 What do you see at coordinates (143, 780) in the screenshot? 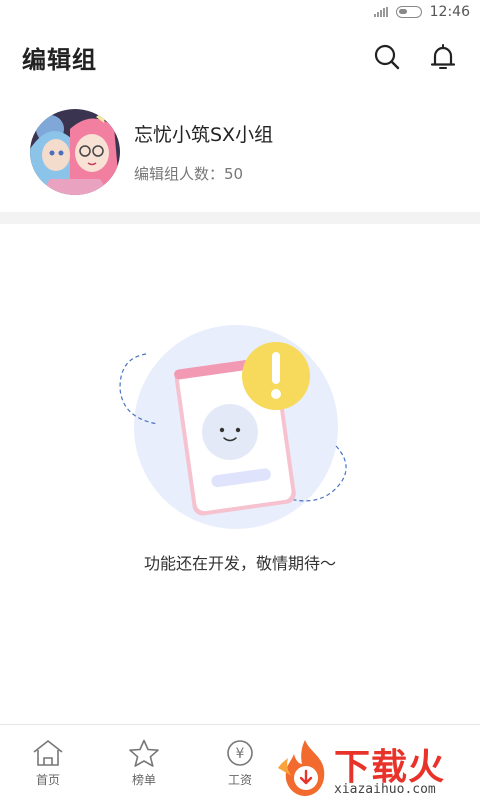
I see `tab-ranking-label: 榜单` at bounding box center [143, 780].